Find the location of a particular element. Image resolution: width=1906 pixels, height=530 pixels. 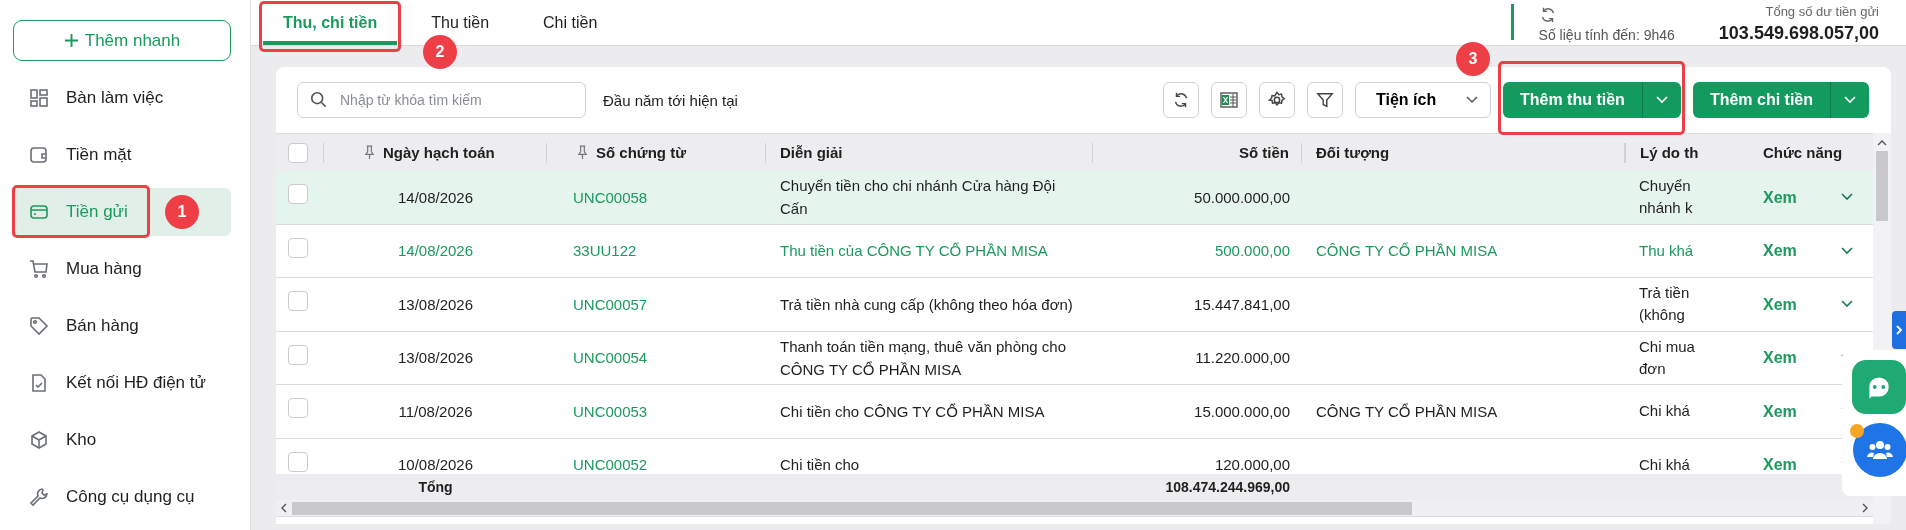

voucher-link: UNC00054 is located at coordinates (610, 358).